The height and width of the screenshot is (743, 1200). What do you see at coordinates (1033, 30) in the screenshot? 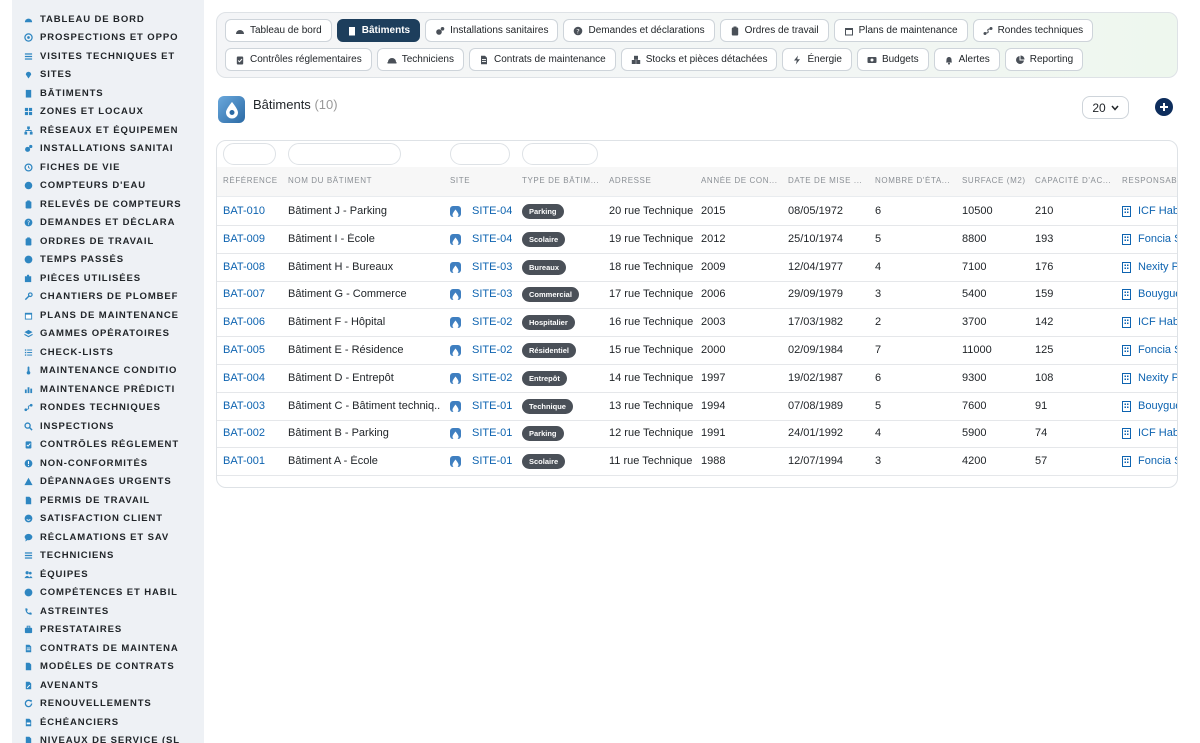
I see `nav-tab: Rondes techniques` at bounding box center [1033, 30].